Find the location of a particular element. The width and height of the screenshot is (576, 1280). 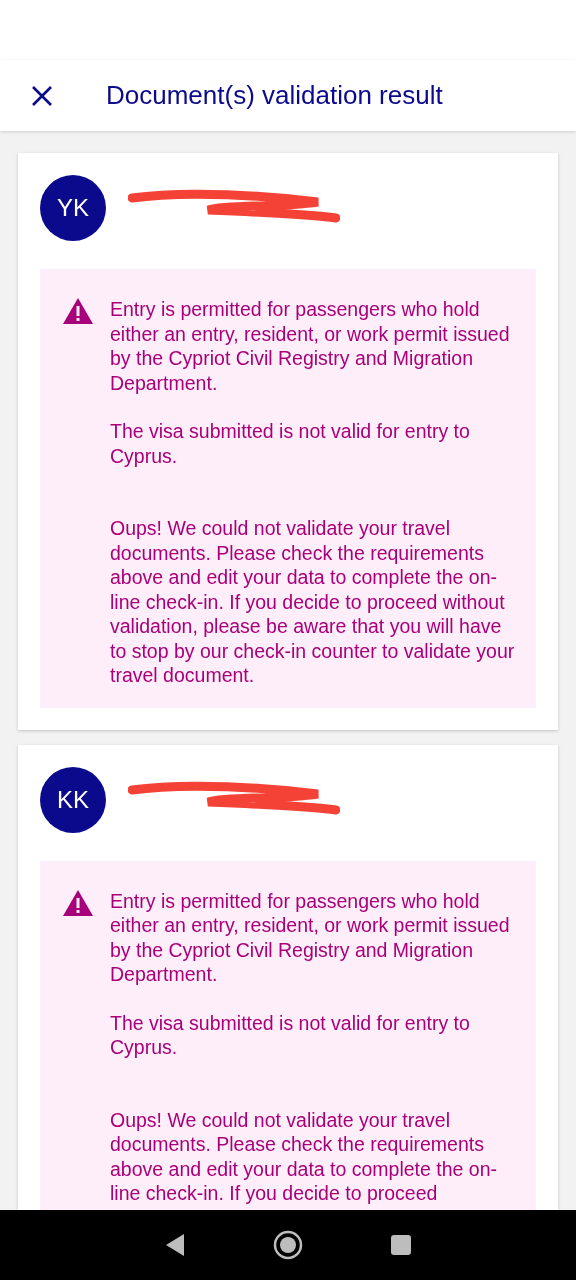

recents-icon is located at coordinates (401, 1245).